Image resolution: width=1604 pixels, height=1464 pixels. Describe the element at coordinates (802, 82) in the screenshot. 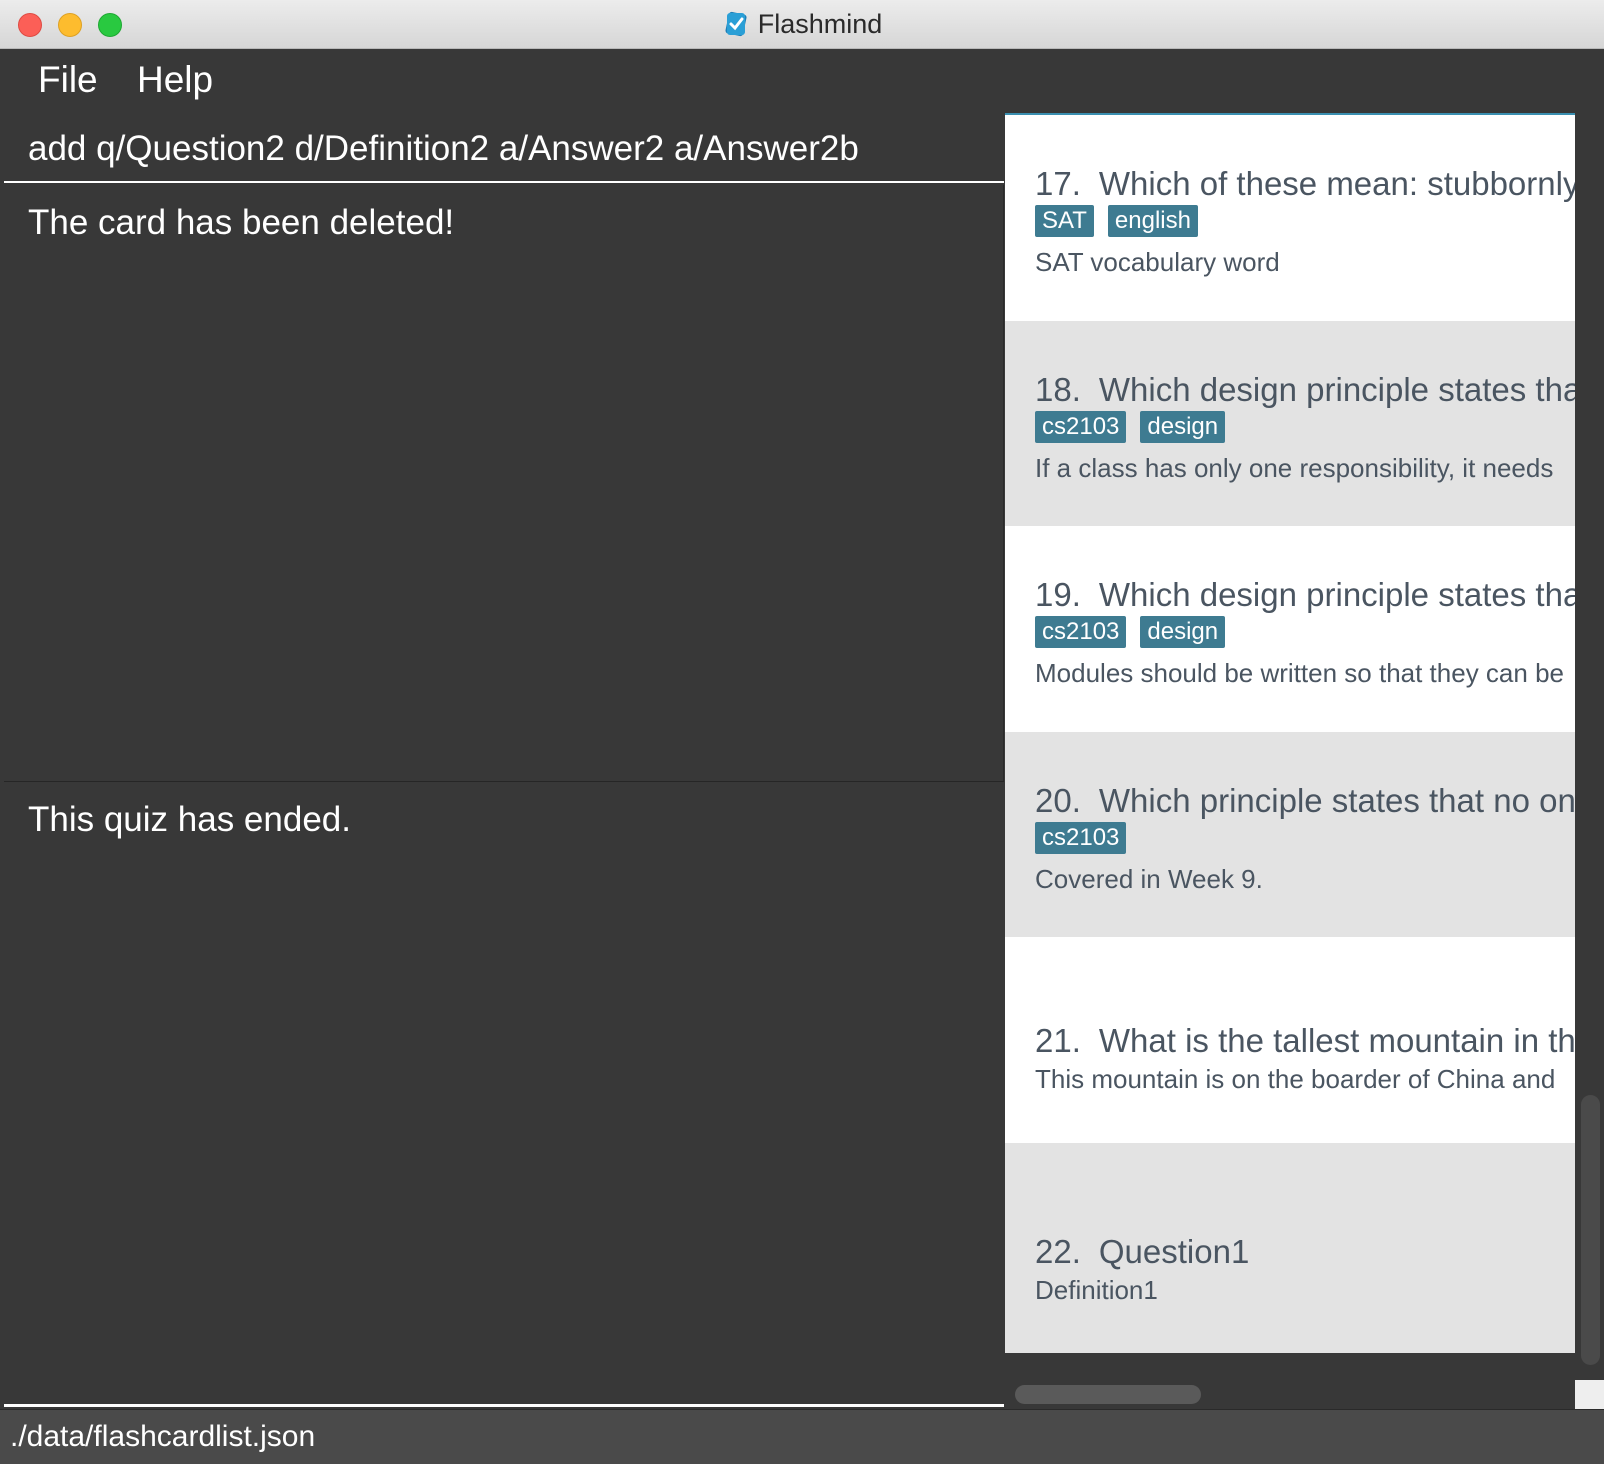

I see `menu-bar: File Help` at that location.